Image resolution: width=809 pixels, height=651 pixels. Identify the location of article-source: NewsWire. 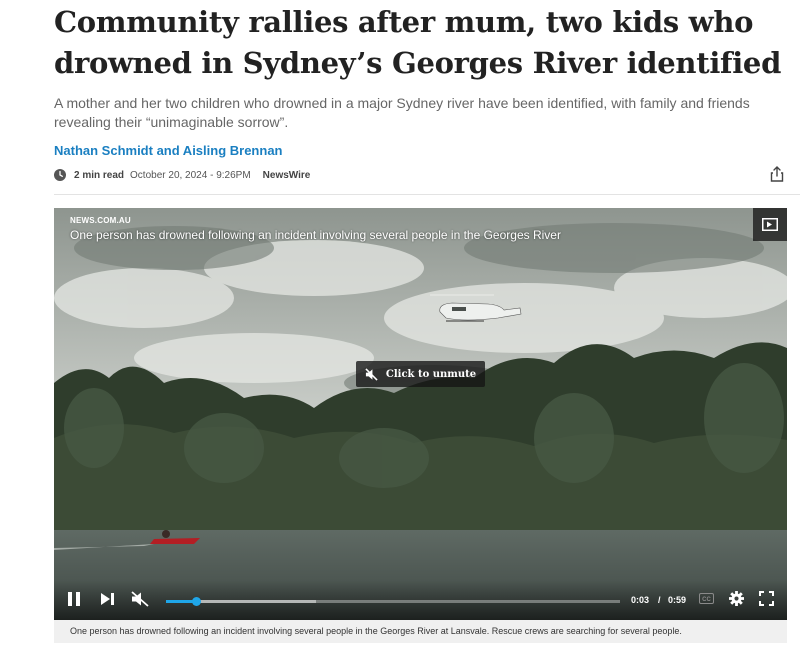
(286, 175).